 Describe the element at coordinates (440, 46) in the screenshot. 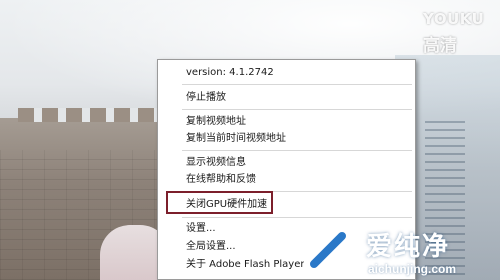

I see `youku-hd-watermark: 高清` at that location.